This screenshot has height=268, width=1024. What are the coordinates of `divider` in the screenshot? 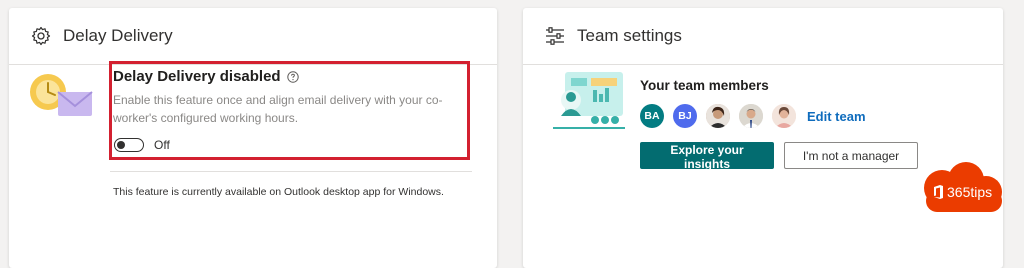 It's located at (291, 171).